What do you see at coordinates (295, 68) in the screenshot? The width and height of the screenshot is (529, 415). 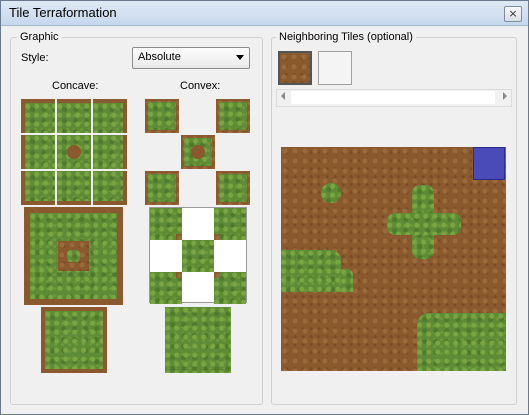 I see `neighbor-tile-dirt` at bounding box center [295, 68].